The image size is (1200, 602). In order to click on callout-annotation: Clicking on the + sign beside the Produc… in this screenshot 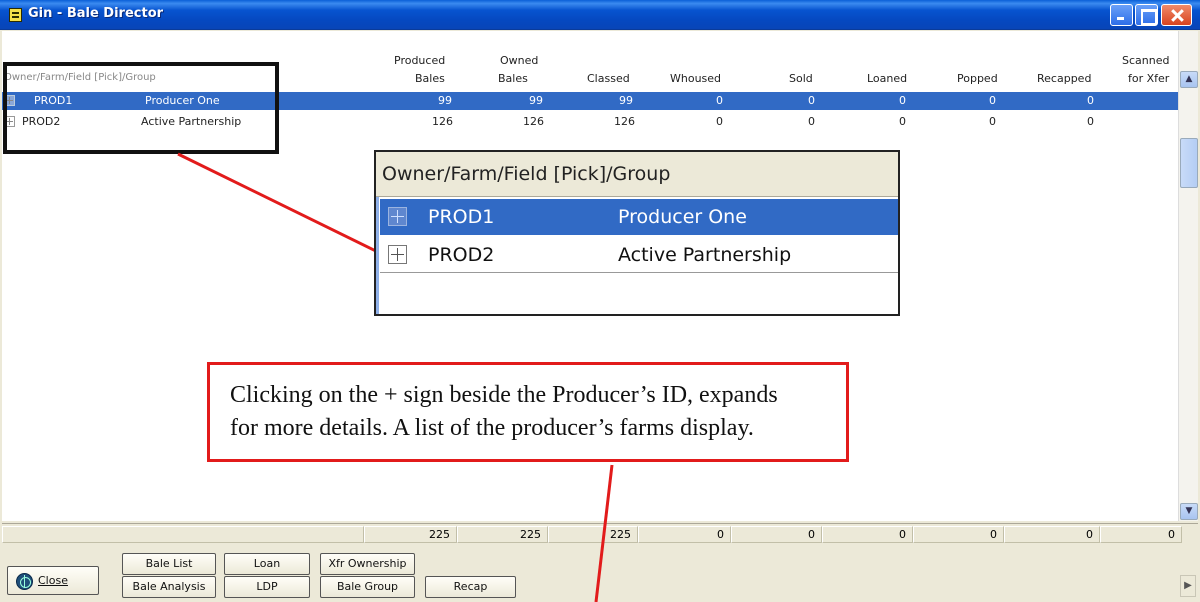, I will do `click(528, 412)`.